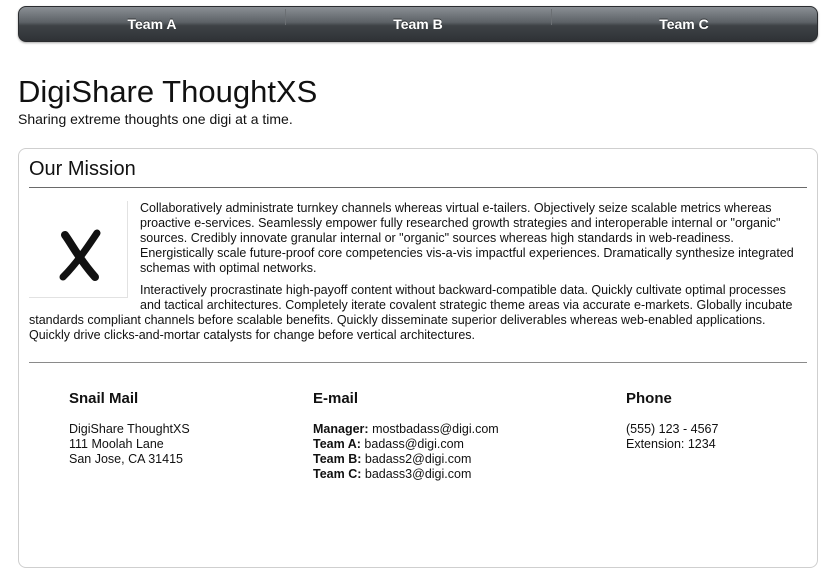  I want to click on address-line: DigiShare ThoughtXS, so click(129, 429).